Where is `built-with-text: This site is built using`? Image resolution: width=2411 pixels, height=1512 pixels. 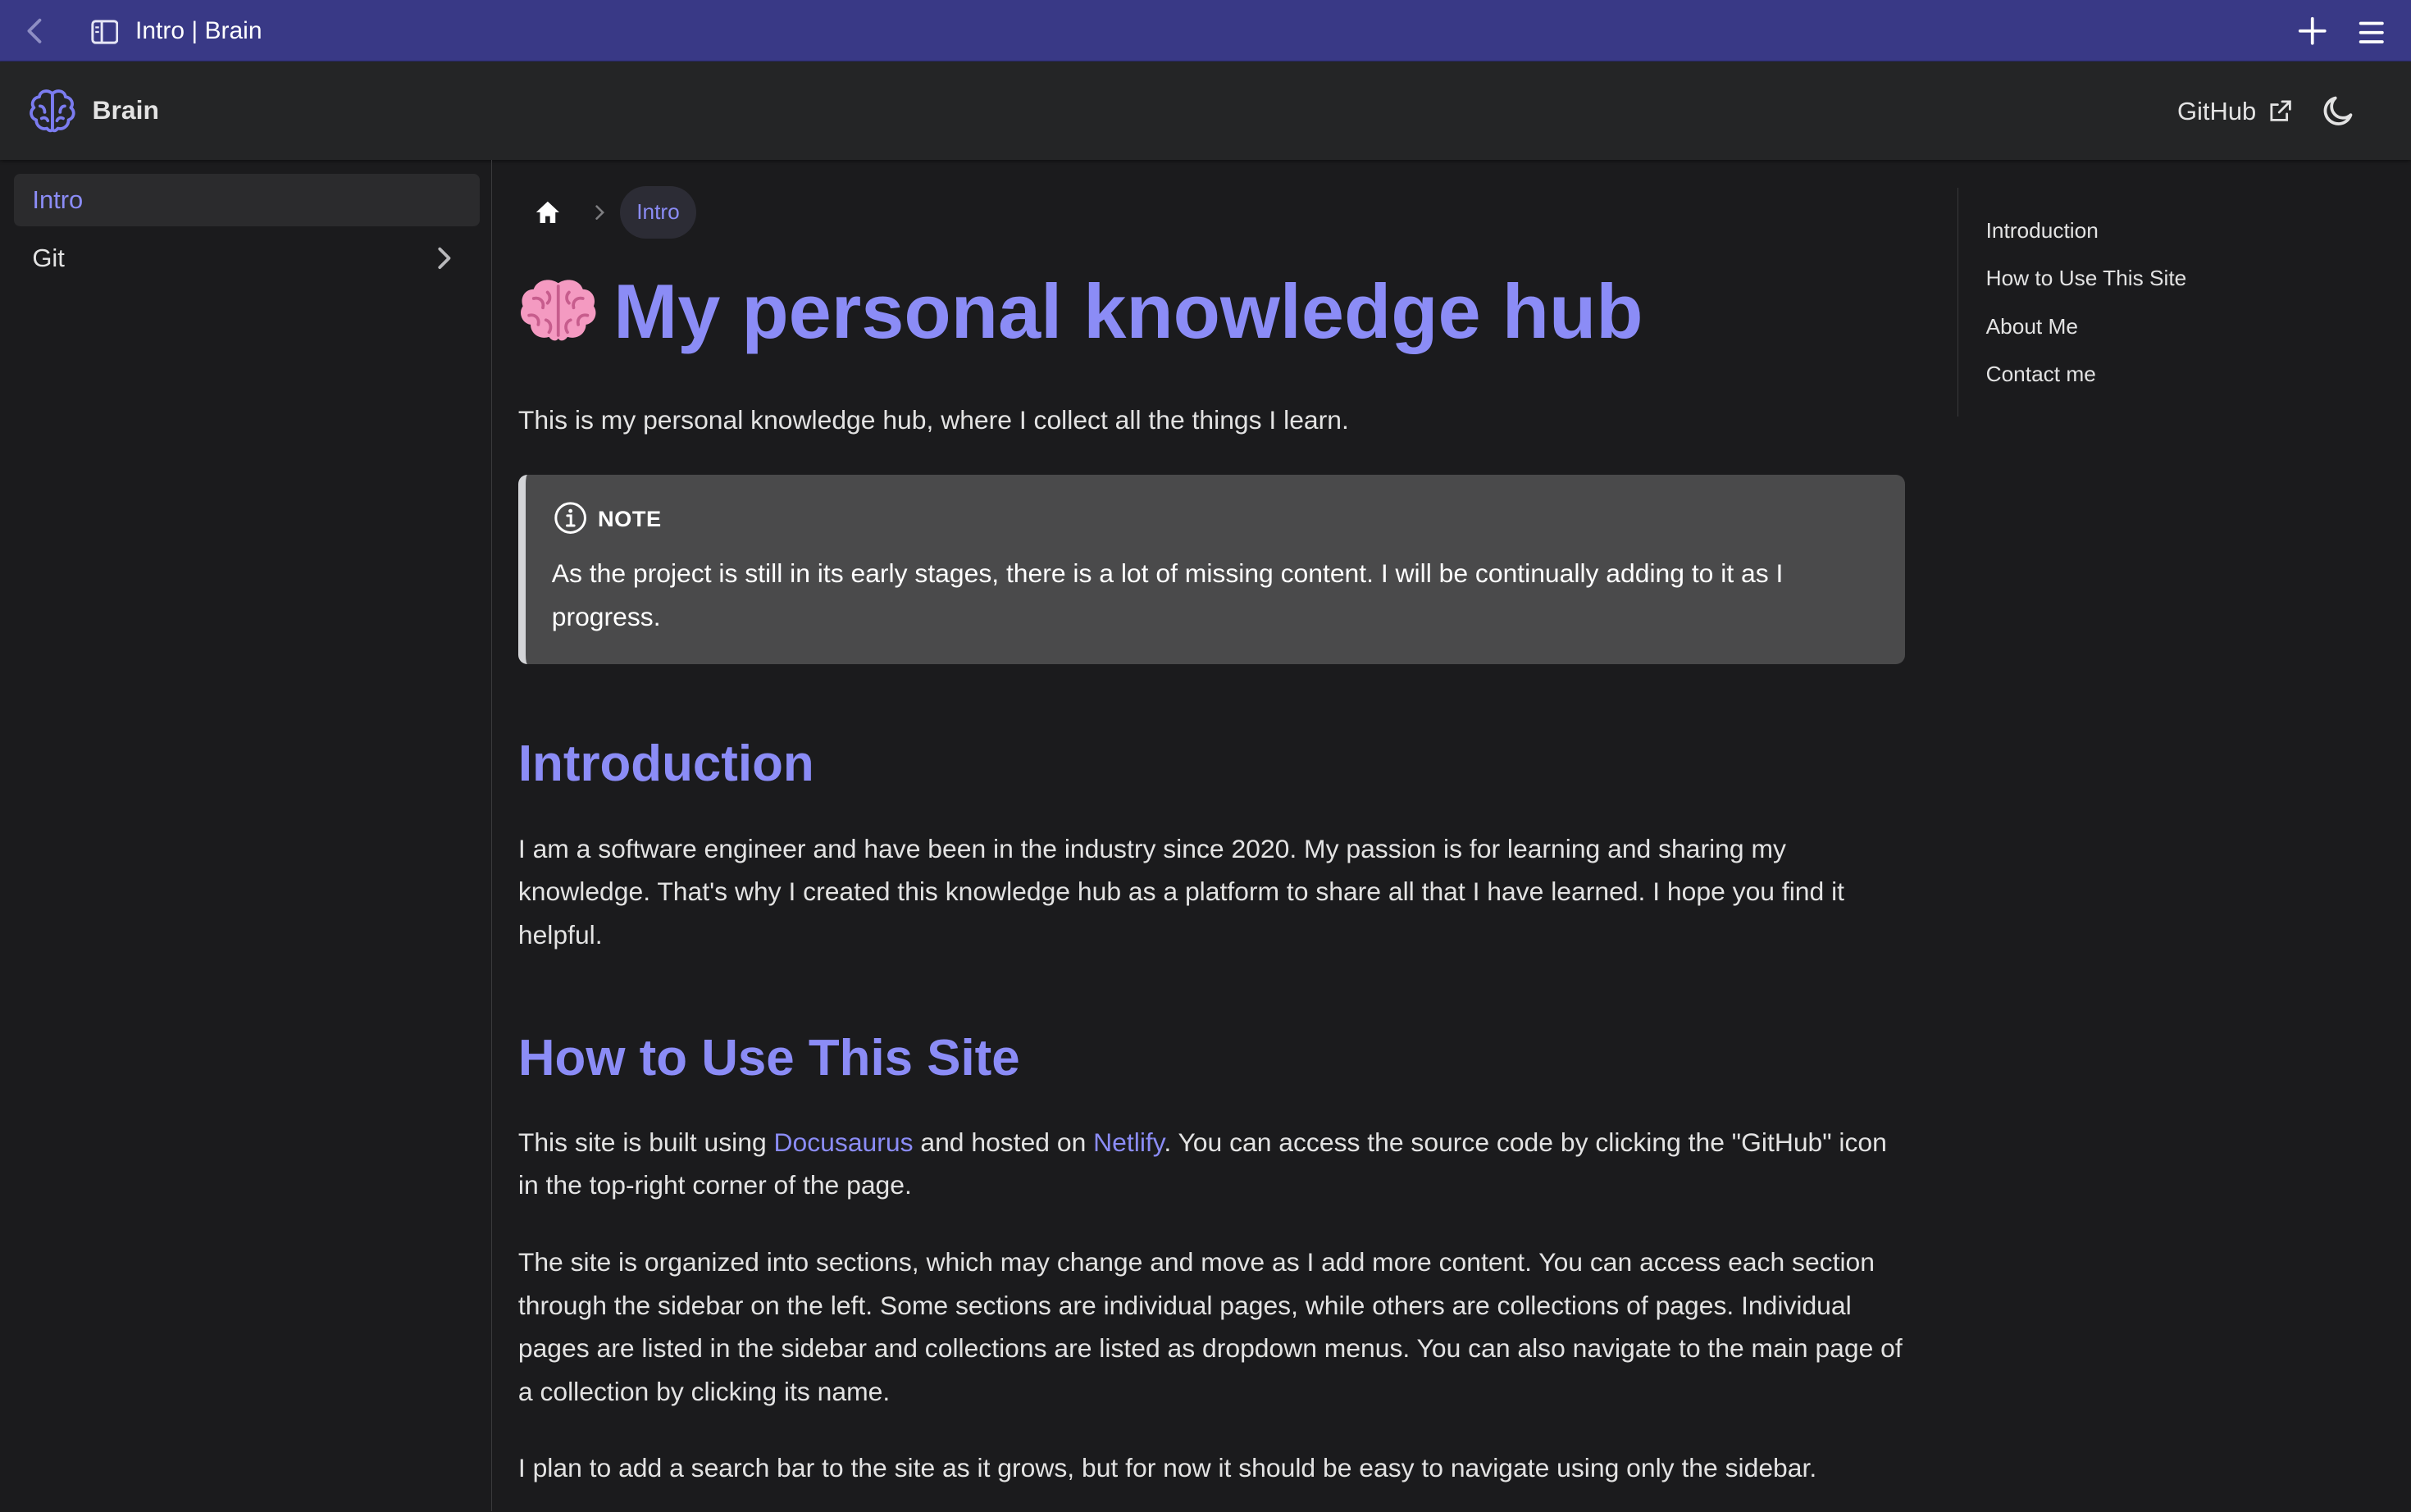 built-with-text: This site is built using is located at coordinates (645, 1142).